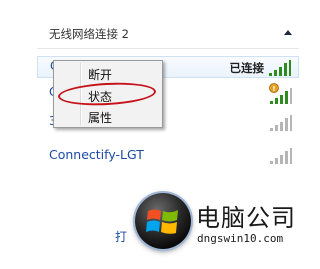 Image resolution: width=320 pixels, height=269 pixels. Describe the element at coordinates (240, 238) in the screenshot. I see `logo-url: dngswin10.com` at that location.